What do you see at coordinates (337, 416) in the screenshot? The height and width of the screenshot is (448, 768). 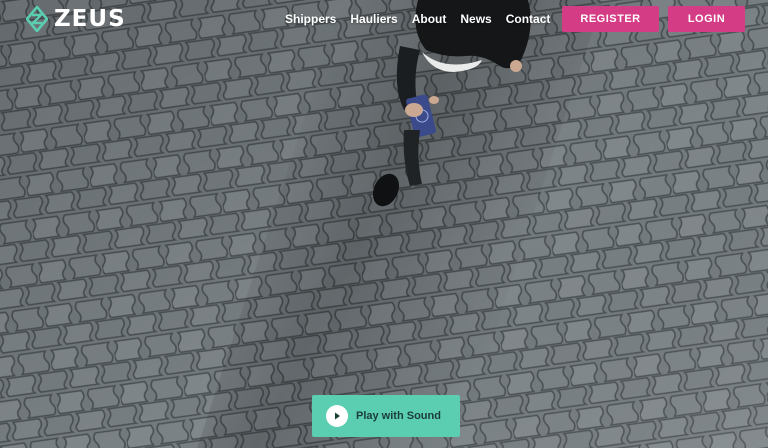 I see `play-icon` at bounding box center [337, 416].